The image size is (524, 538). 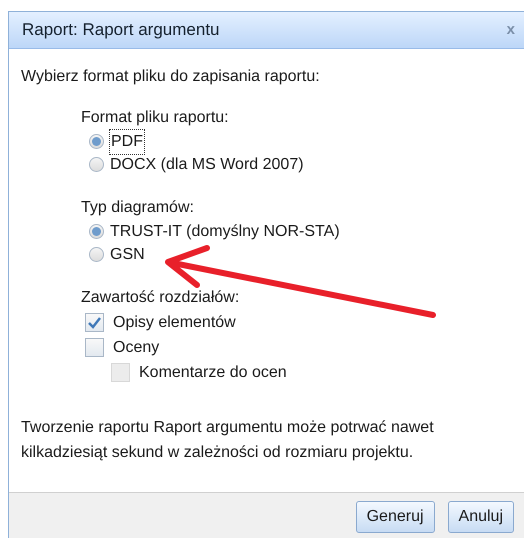 I want to click on dialog-button: Generuj, so click(x=395, y=516).